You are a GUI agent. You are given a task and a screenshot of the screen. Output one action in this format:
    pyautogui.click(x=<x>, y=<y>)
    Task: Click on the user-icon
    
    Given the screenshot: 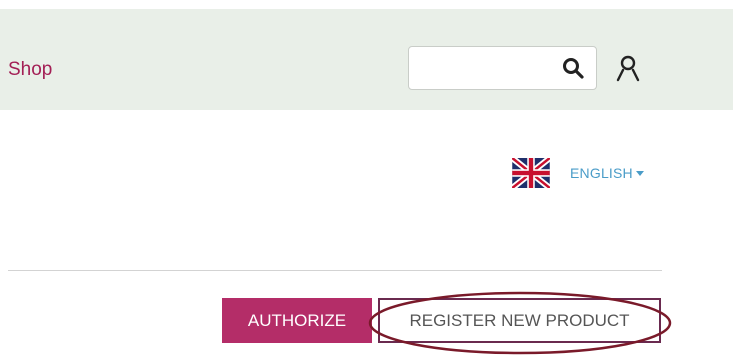 What is the action you would take?
    pyautogui.click(x=628, y=68)
    